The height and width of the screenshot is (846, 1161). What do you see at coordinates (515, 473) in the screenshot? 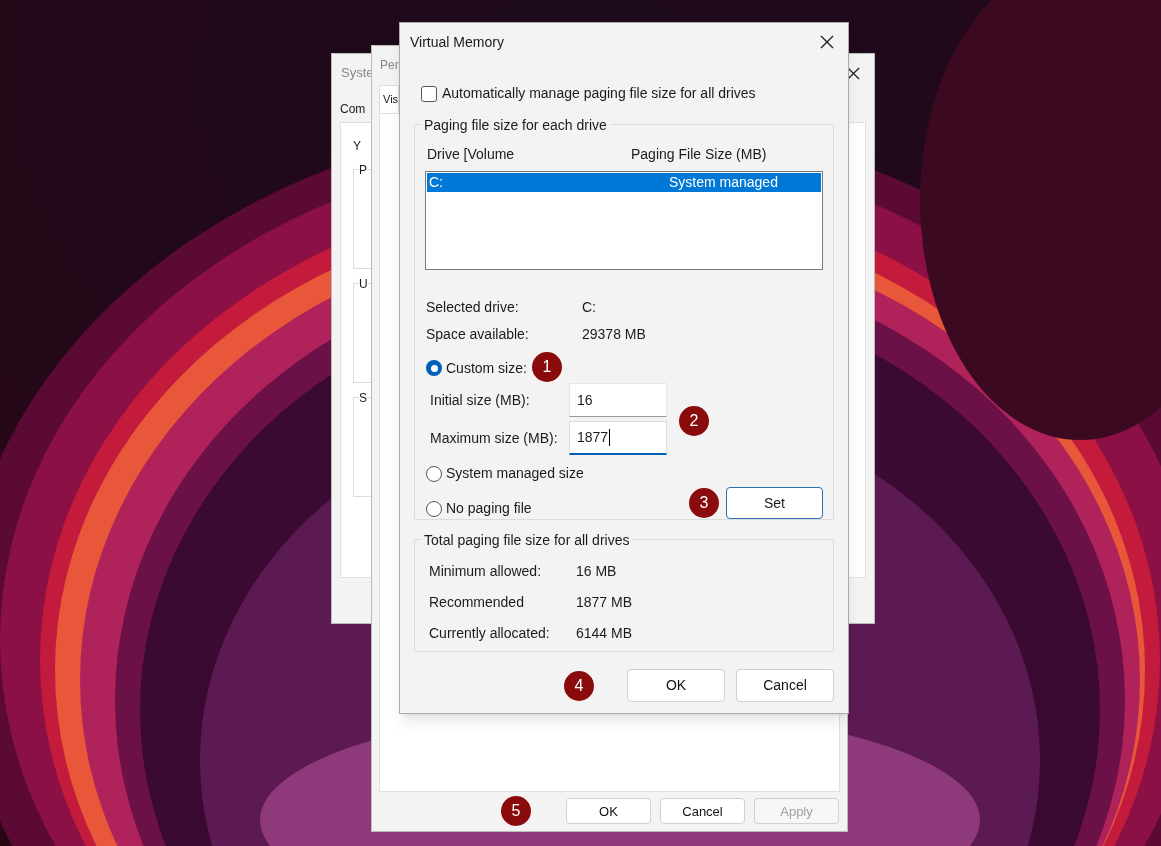
I see `radio-label: System managed size` at bounding box center [515, 473].